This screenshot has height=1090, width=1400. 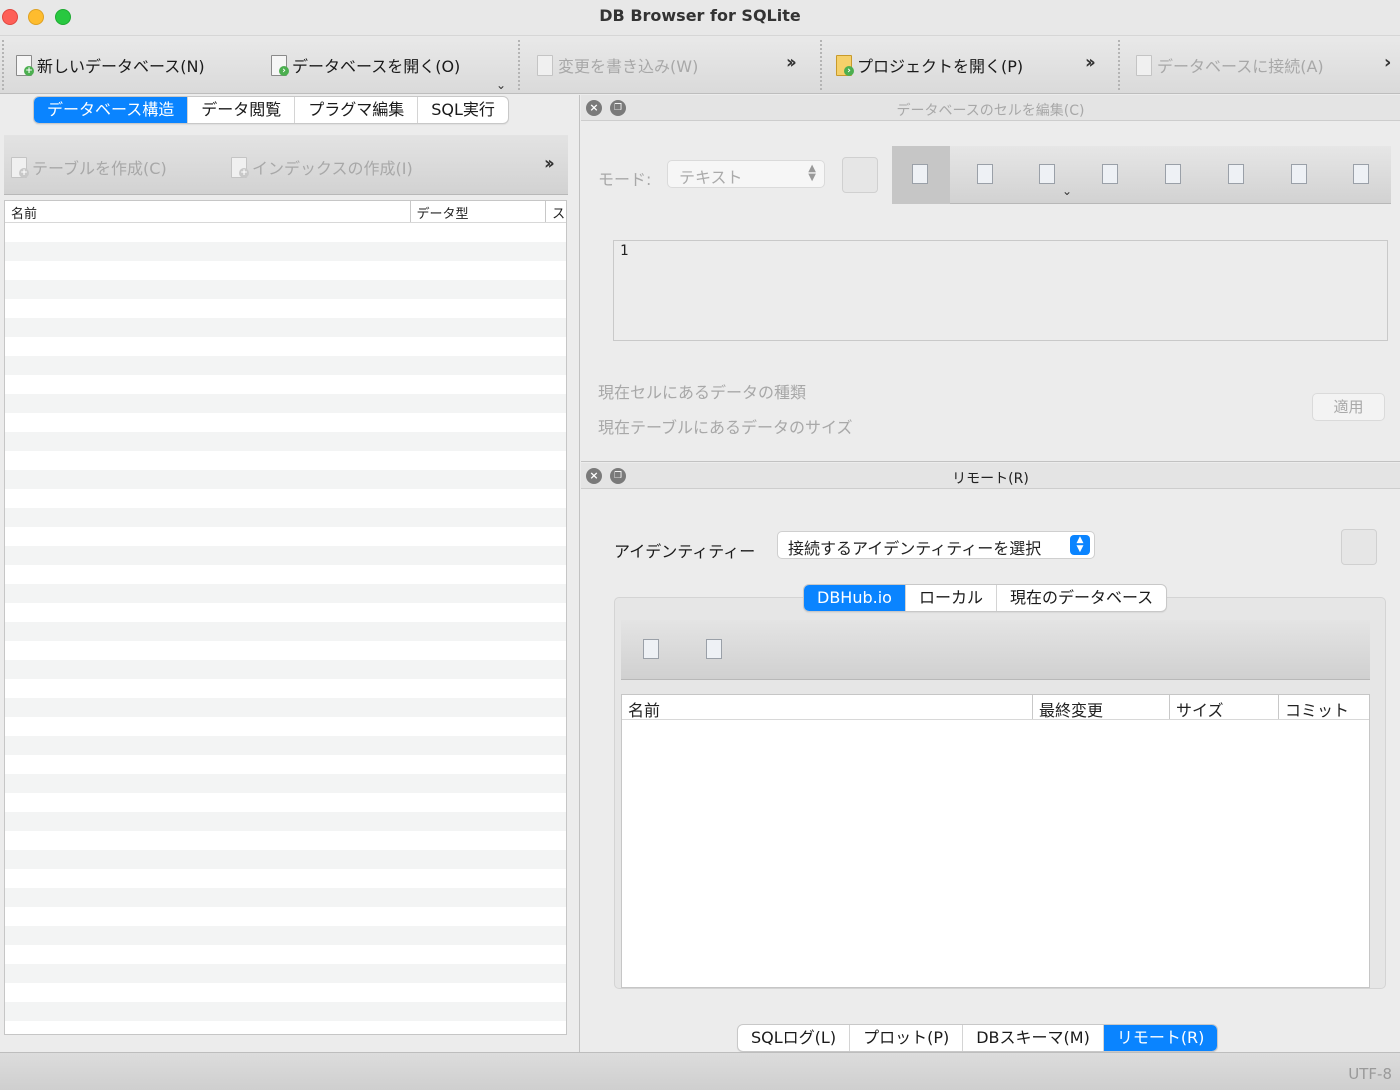 What do you see at coordinates (1141, 175) in the screenshot?
I see `edit-cell-toolbar: ⌄` at bounding box center [1141, 175].